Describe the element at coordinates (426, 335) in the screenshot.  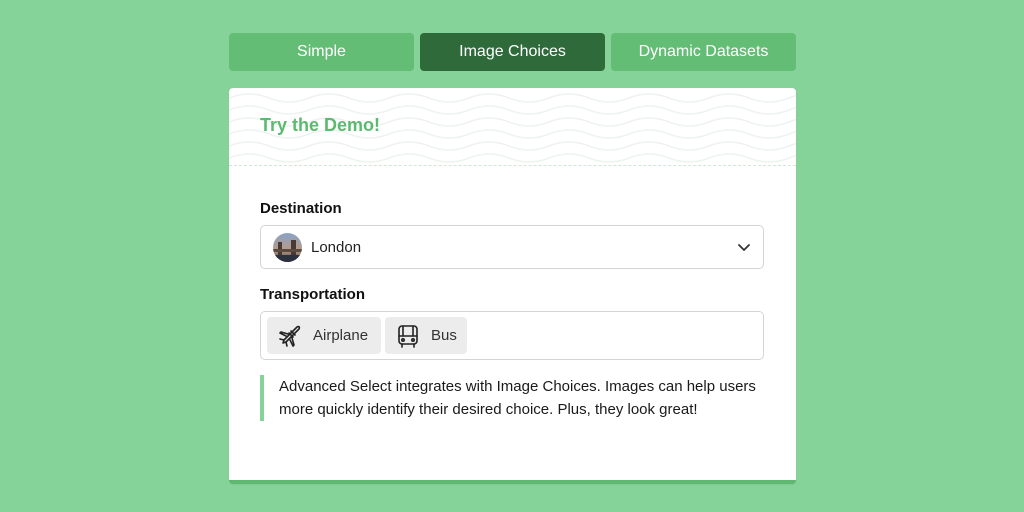
I see `chip-bus: Bus` at that location.